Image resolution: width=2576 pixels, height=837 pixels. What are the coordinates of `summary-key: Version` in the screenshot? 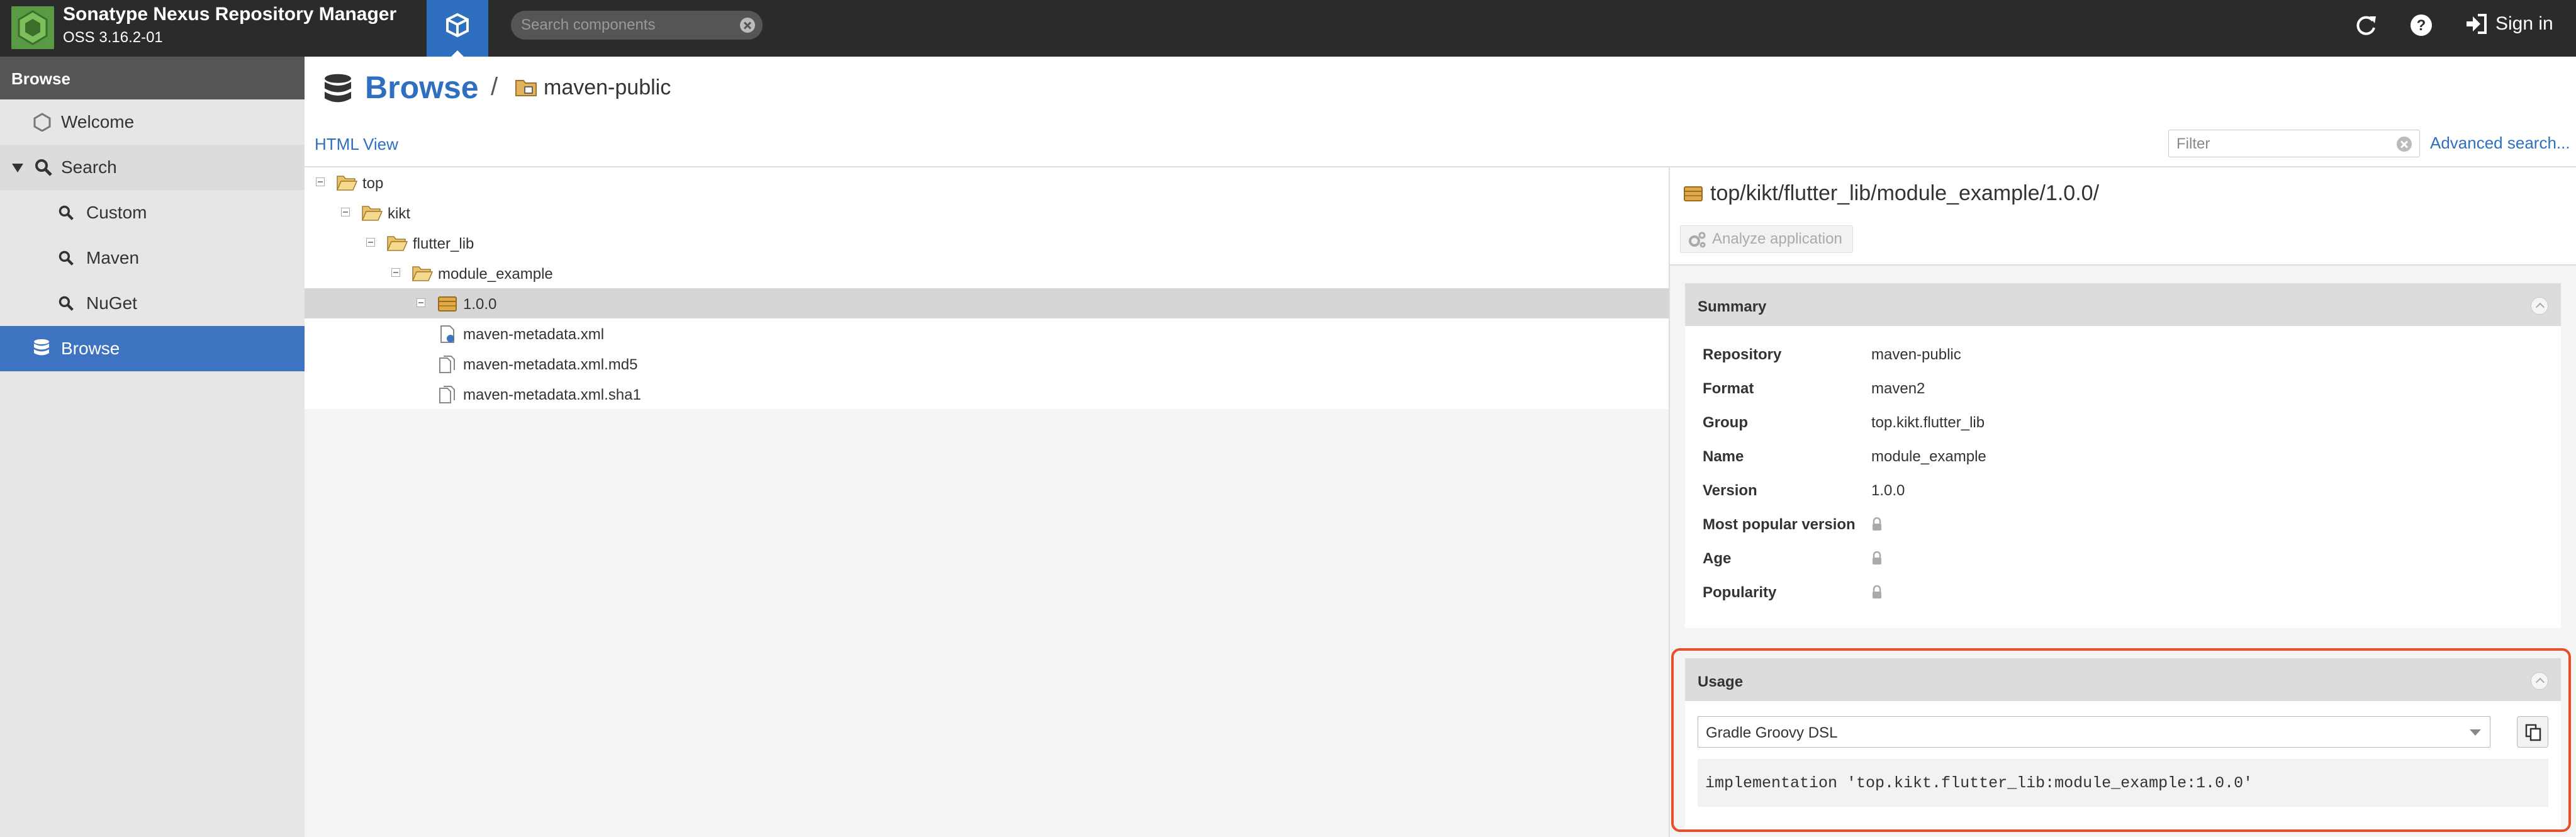 It's located at (1730, 490).